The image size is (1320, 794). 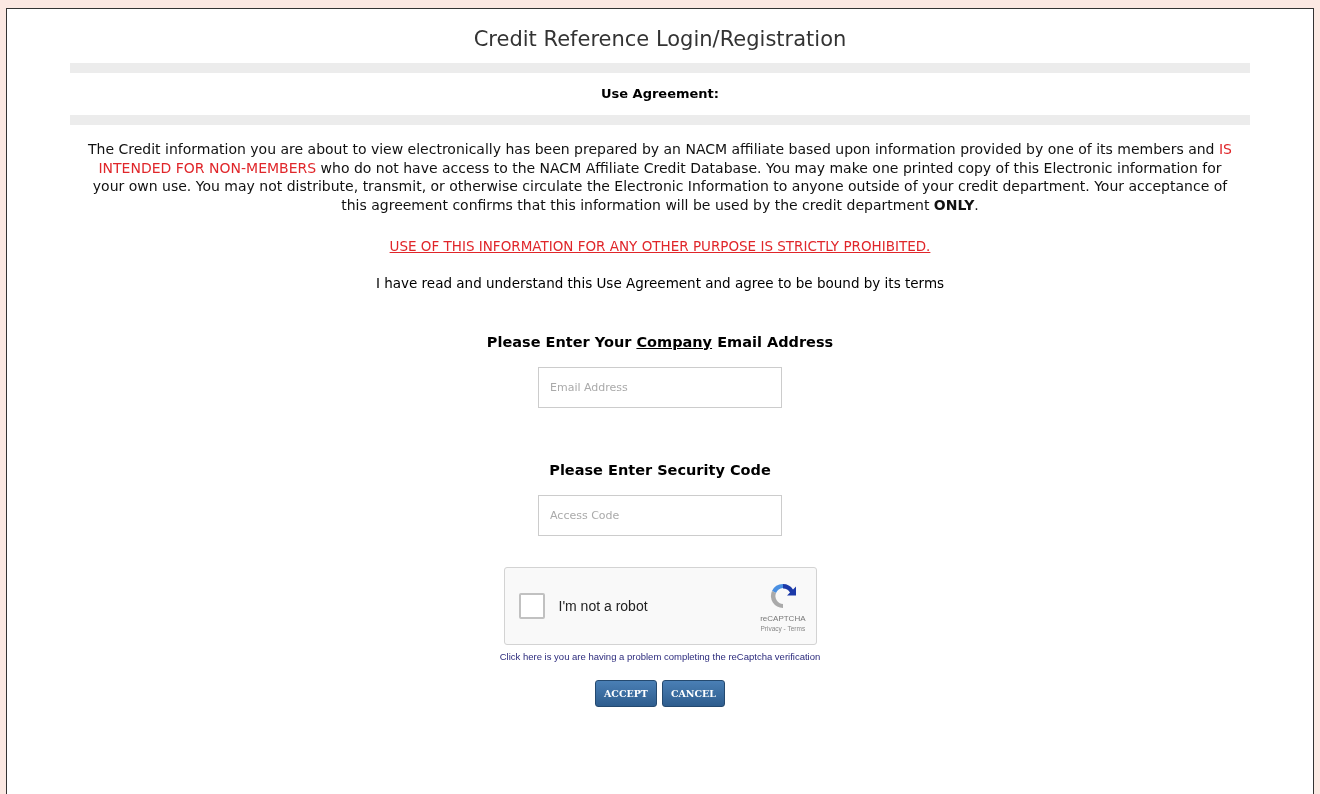 I want to click on recaptcha-brand: reCAPTCHA, so click(x=783, y=618).